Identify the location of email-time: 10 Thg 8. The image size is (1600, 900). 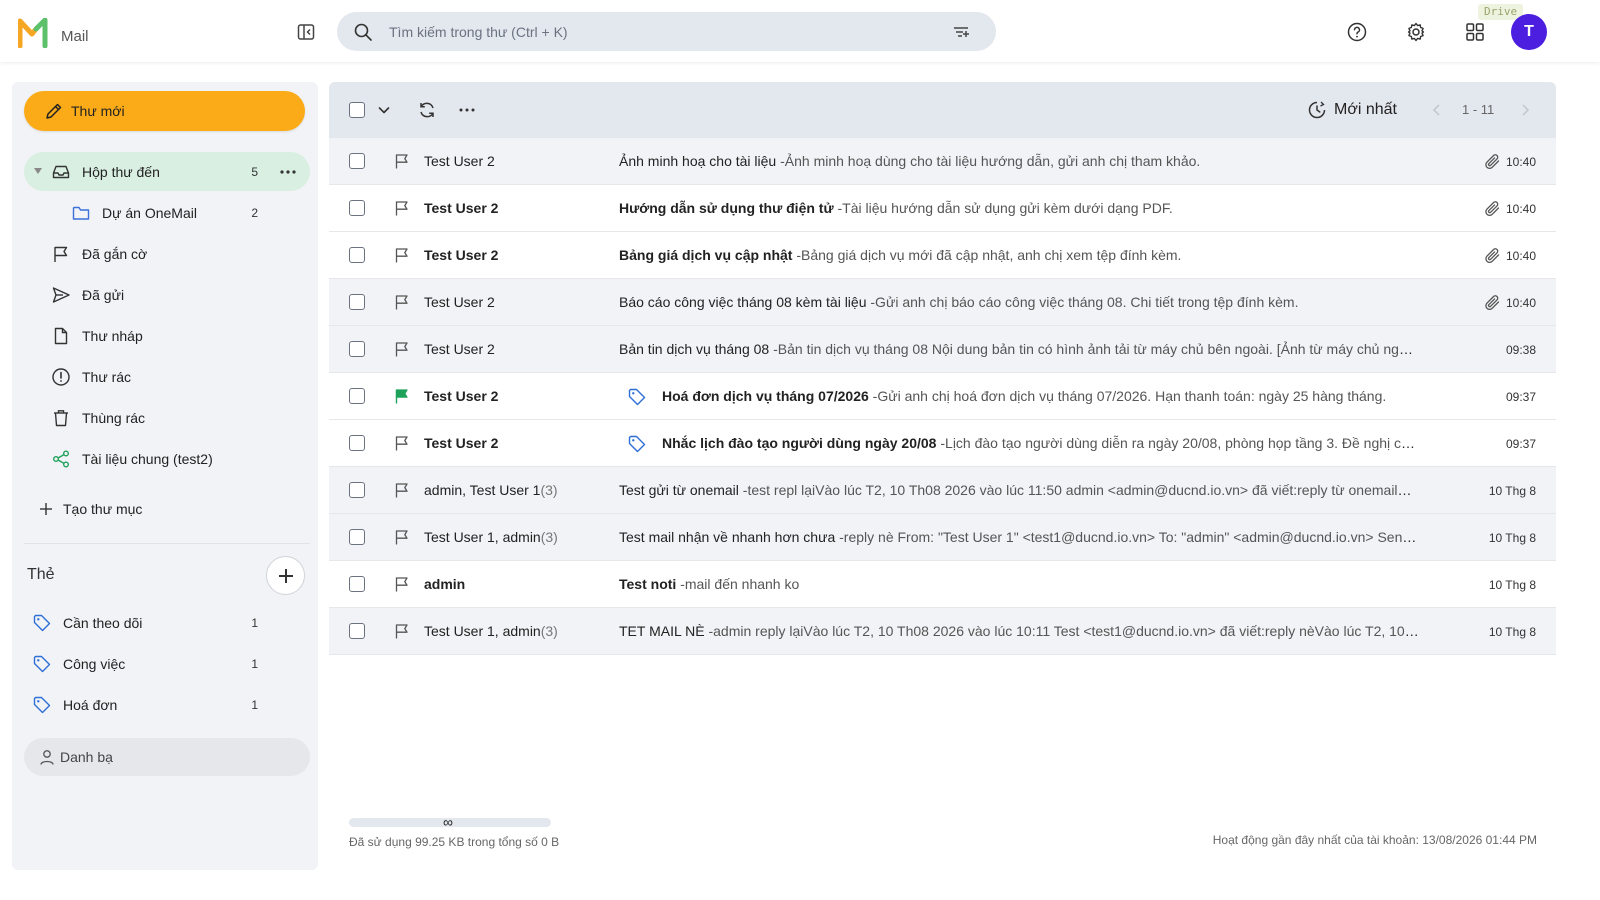
(1512, 632).